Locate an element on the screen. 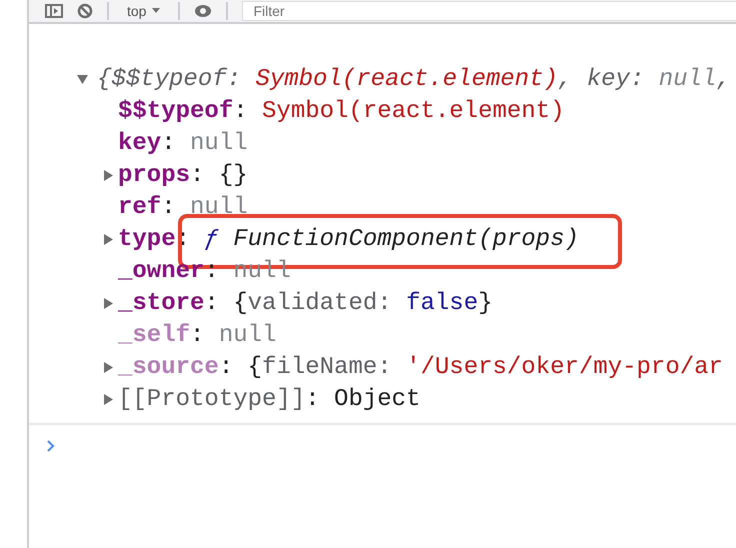 This screenshot has width=736, height=548. sidebar-toggle-icon is located at coordinates (54, 11).